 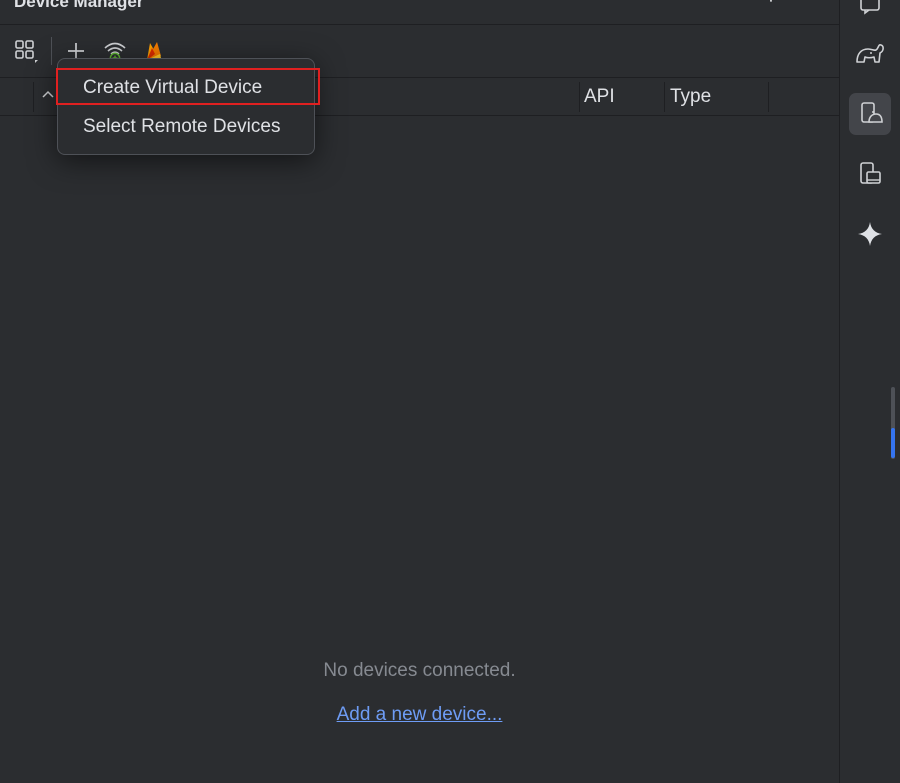 I want to click on chevron-up-icon, so click(x=48, y=95).